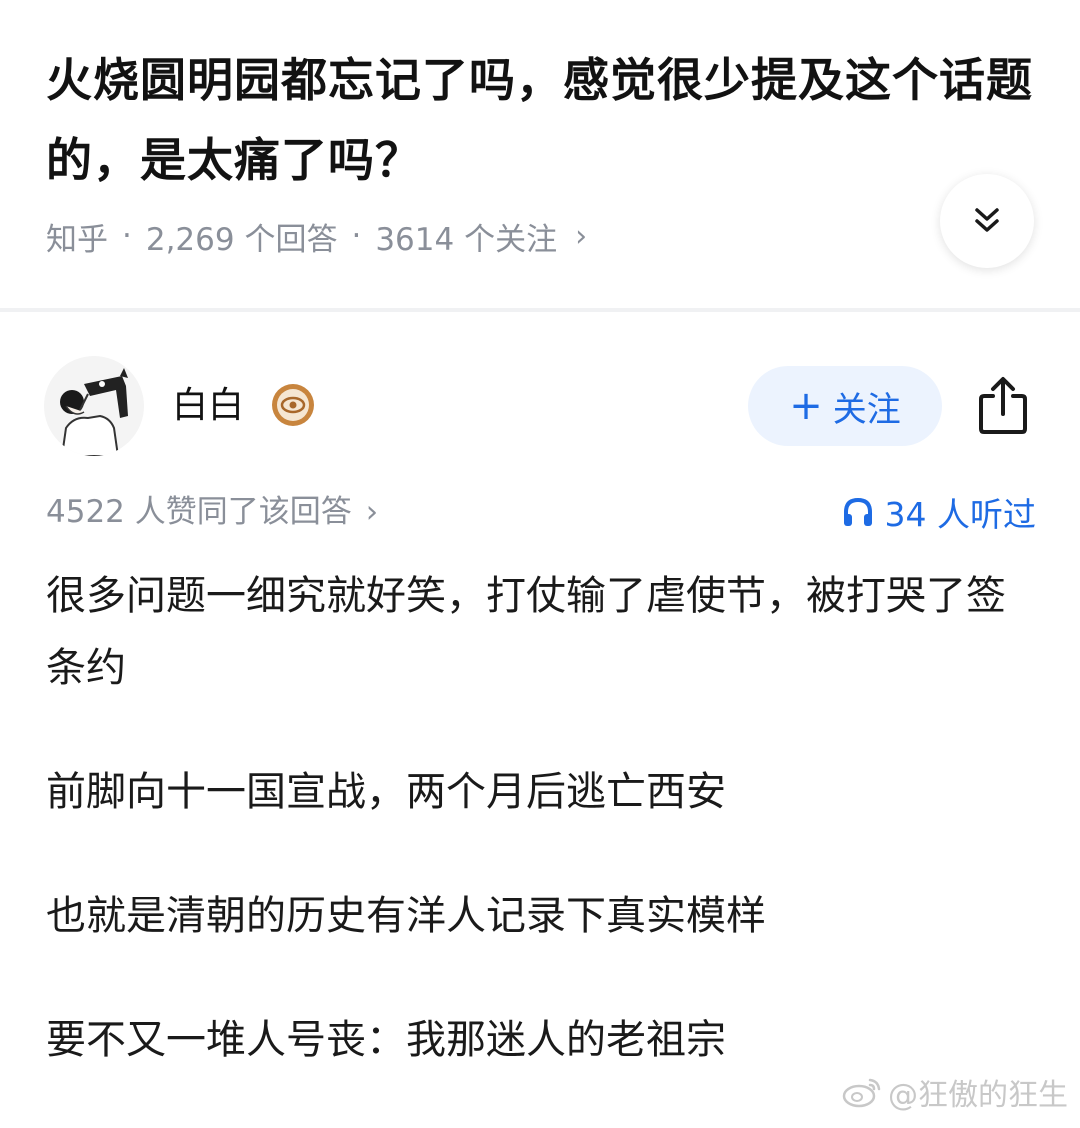 The width and height of the screenshot is (1080, 1128). I want to click on share-button, so click(1003, 405).